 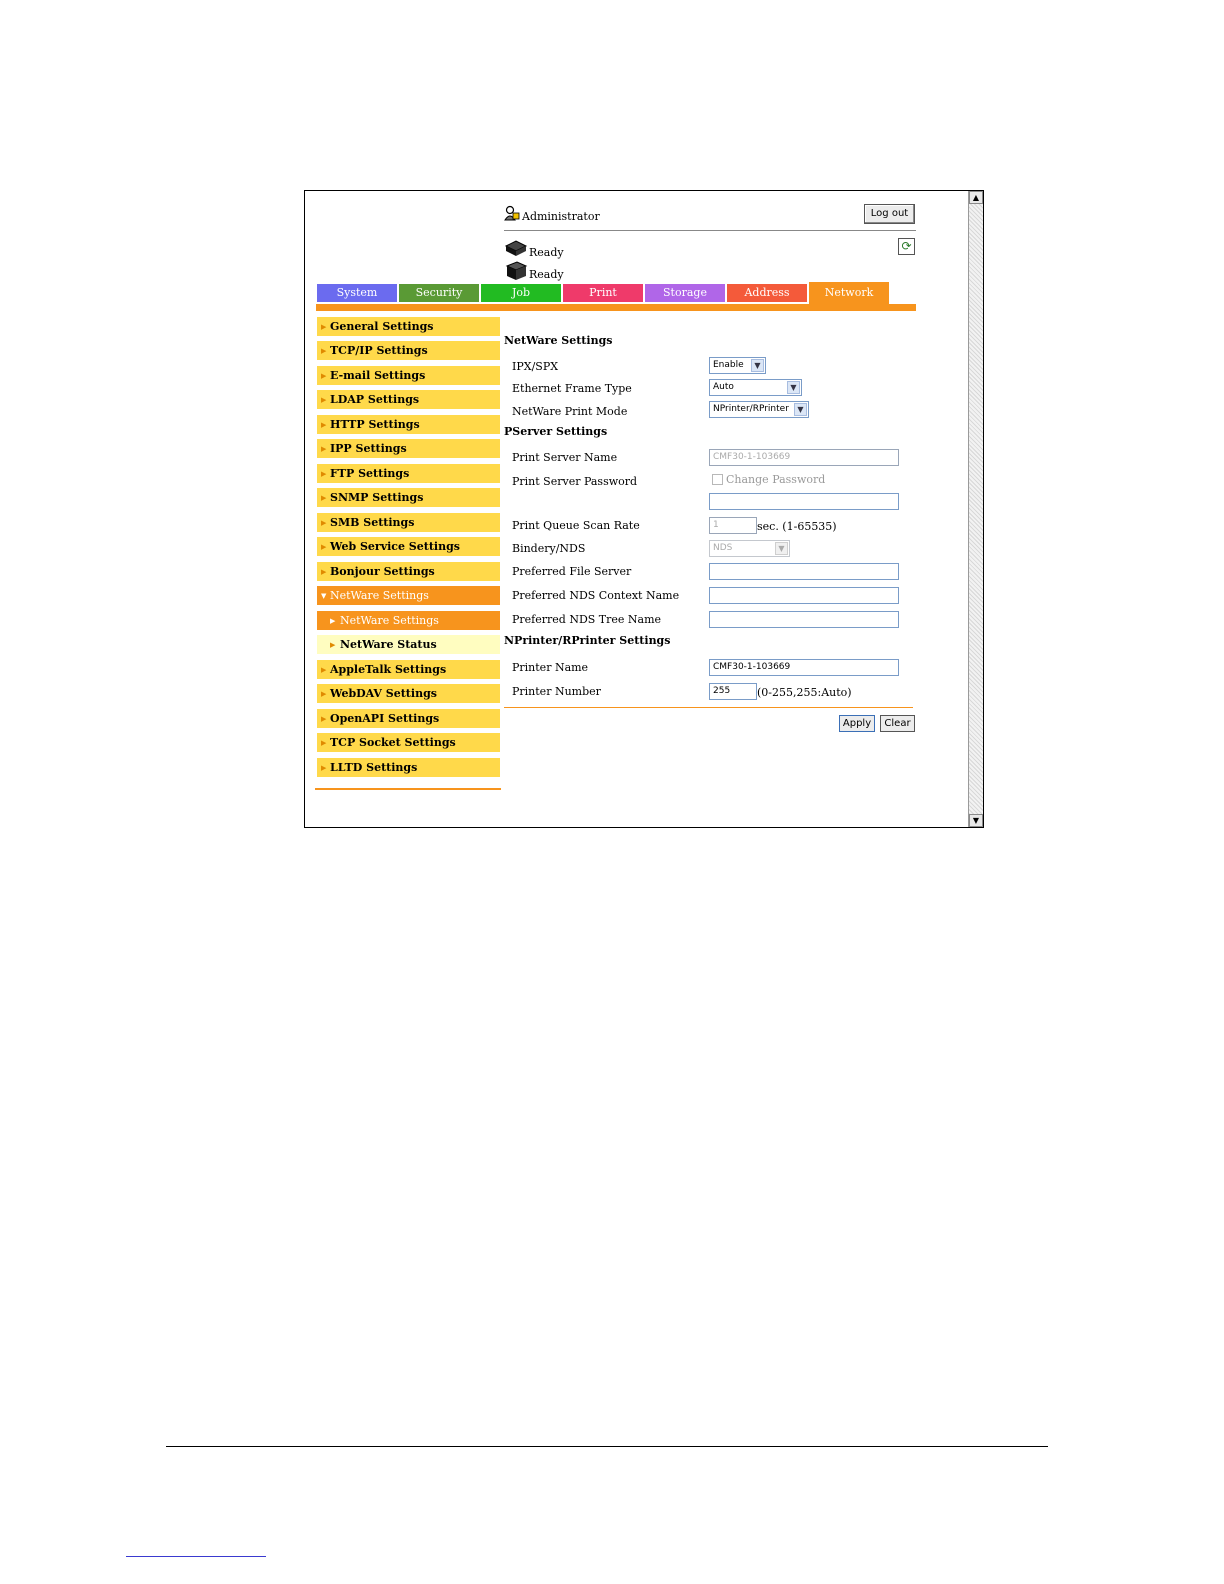 I want to click on apply-button: Apply, so click(x=857, y=723).